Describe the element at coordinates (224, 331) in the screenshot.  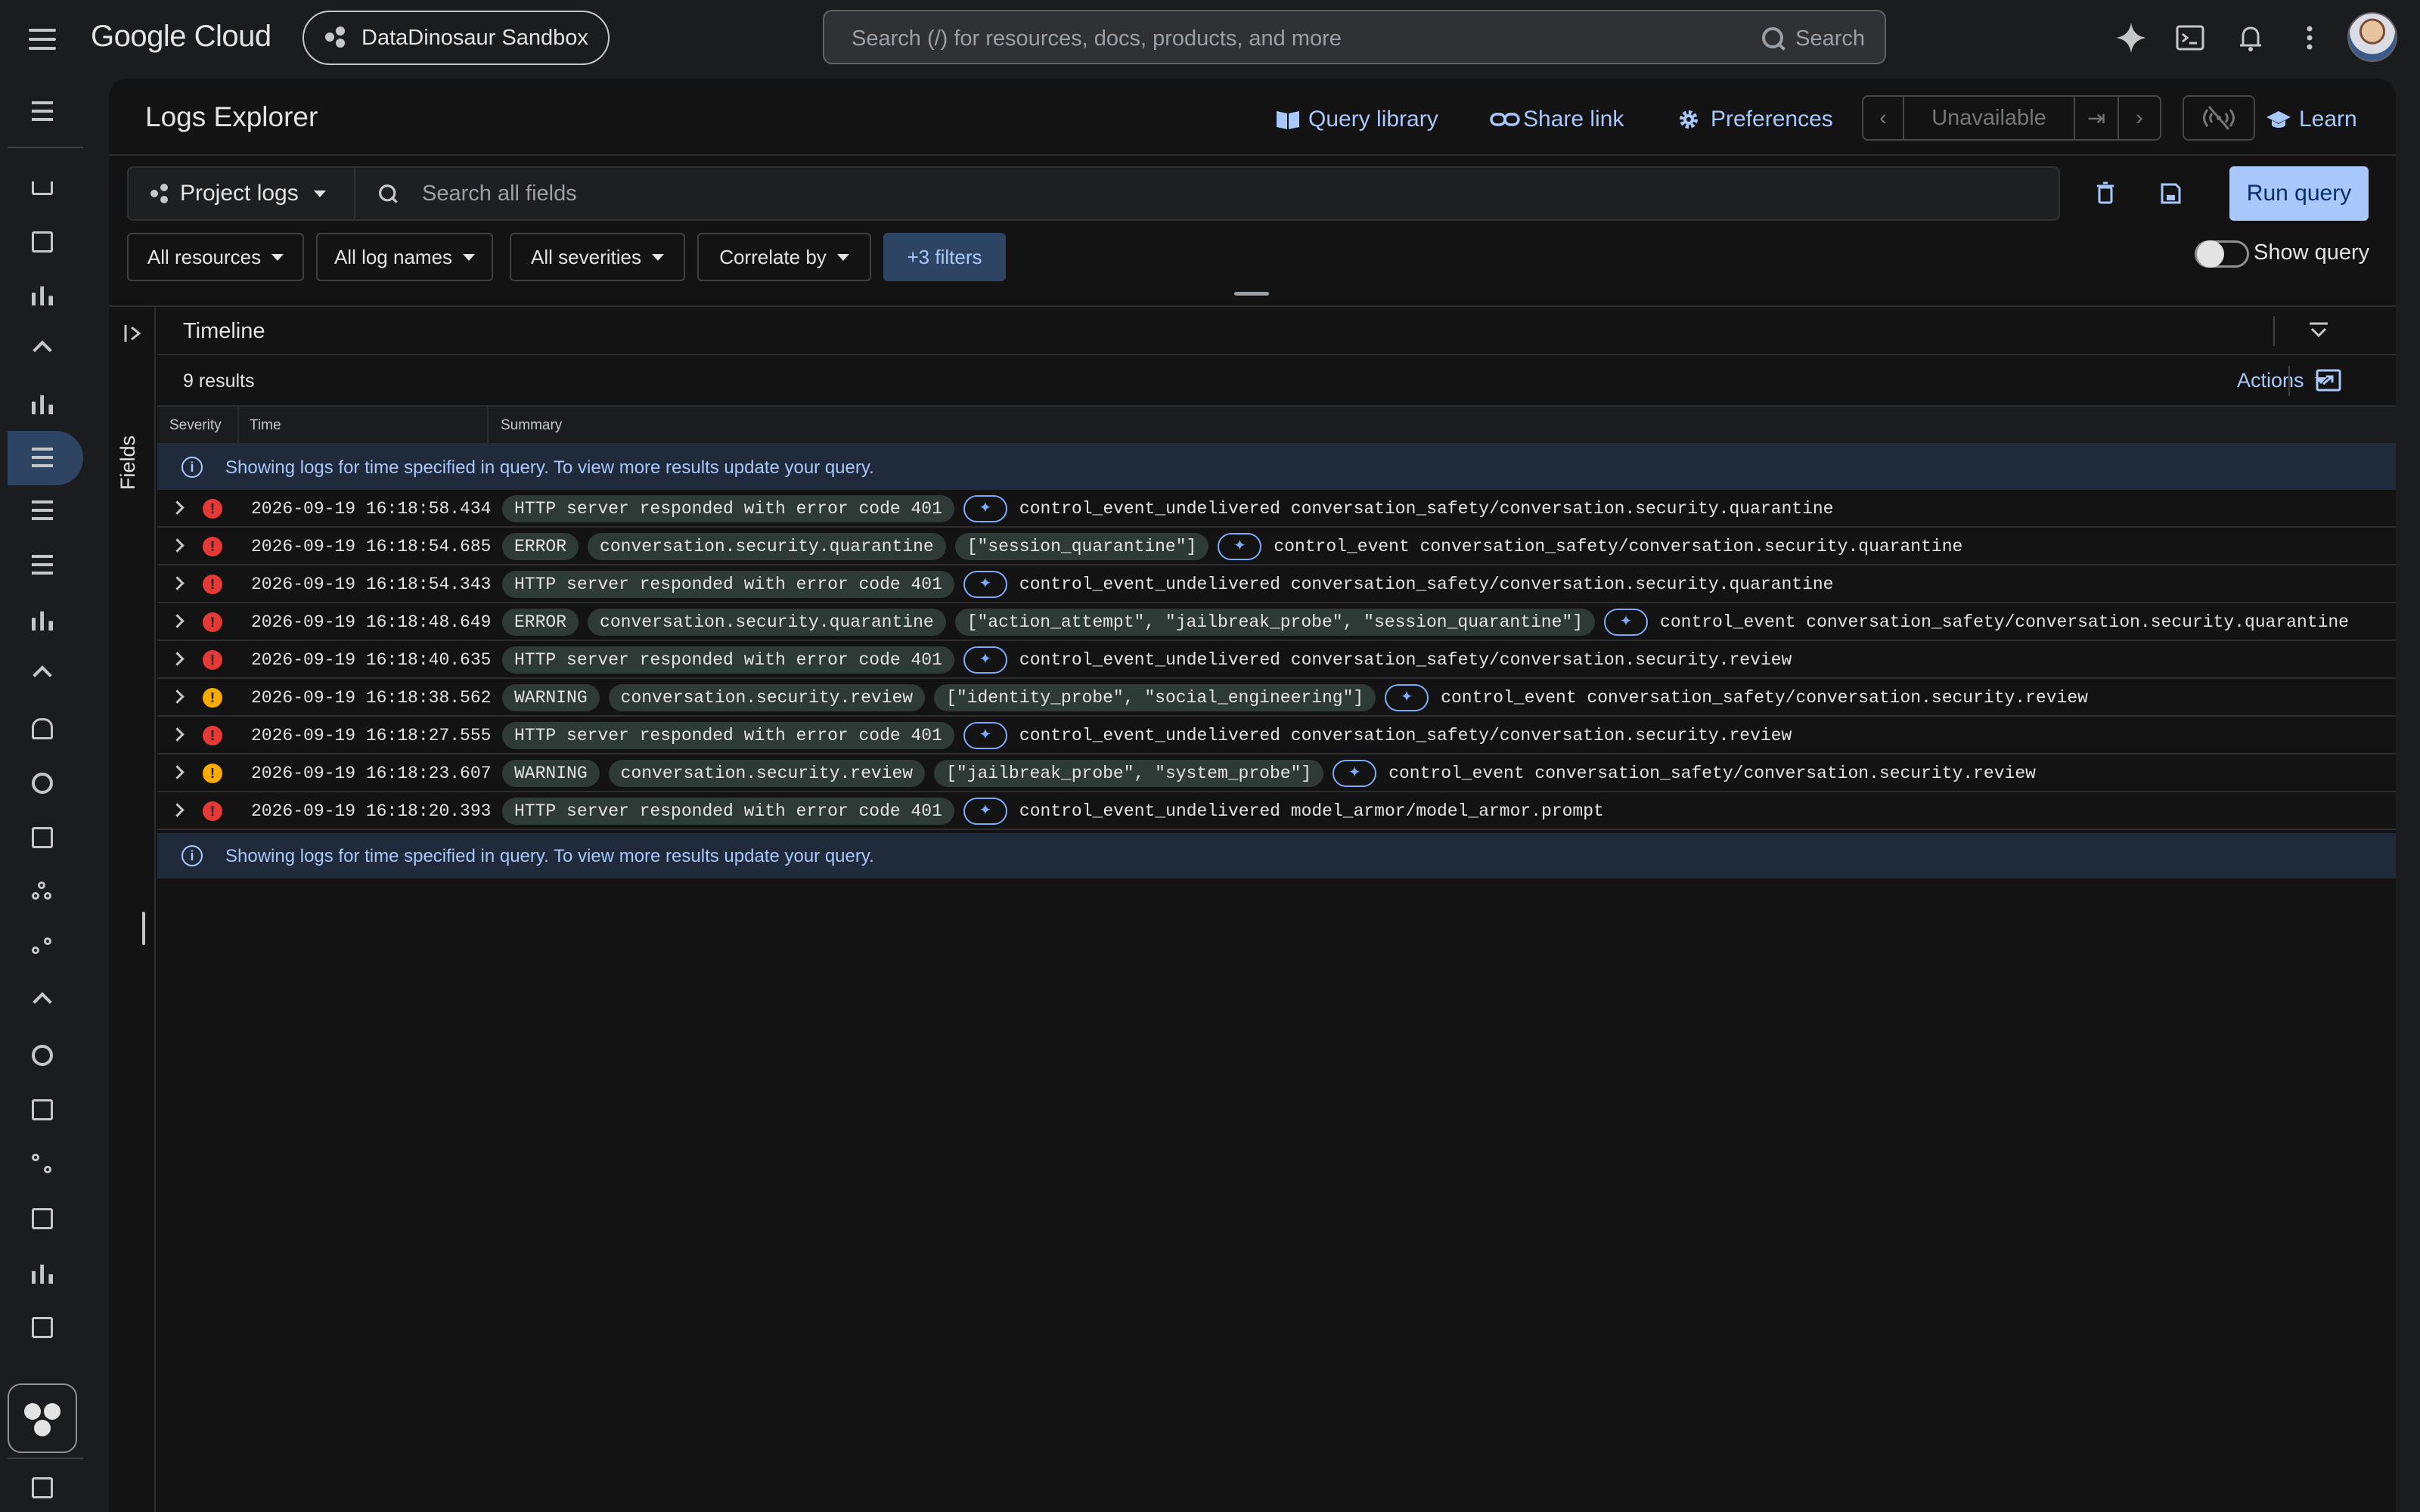
I see `timeline-title: Timeline` at that location.